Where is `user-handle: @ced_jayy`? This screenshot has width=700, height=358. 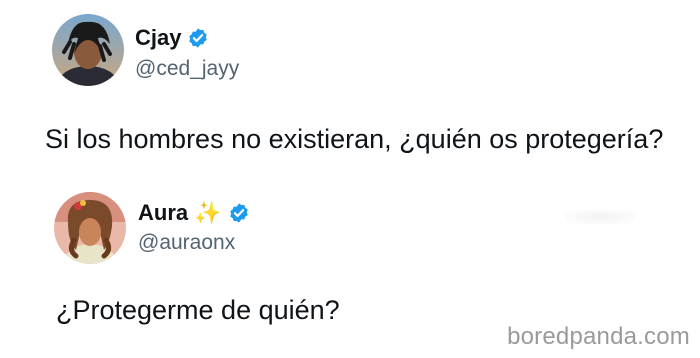
user-handle: @ced_jayy is located at coordinates (187, 69).